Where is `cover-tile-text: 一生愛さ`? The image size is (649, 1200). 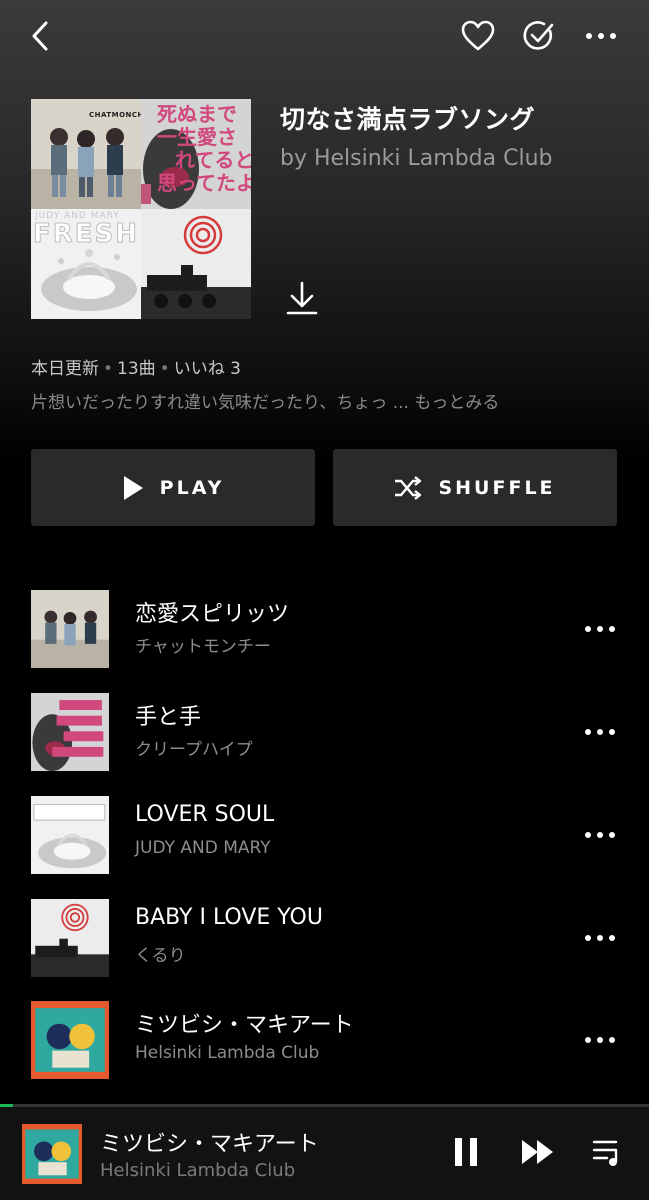
cover-tile-text: 一生愛さ is located at coordinates (197, 137).